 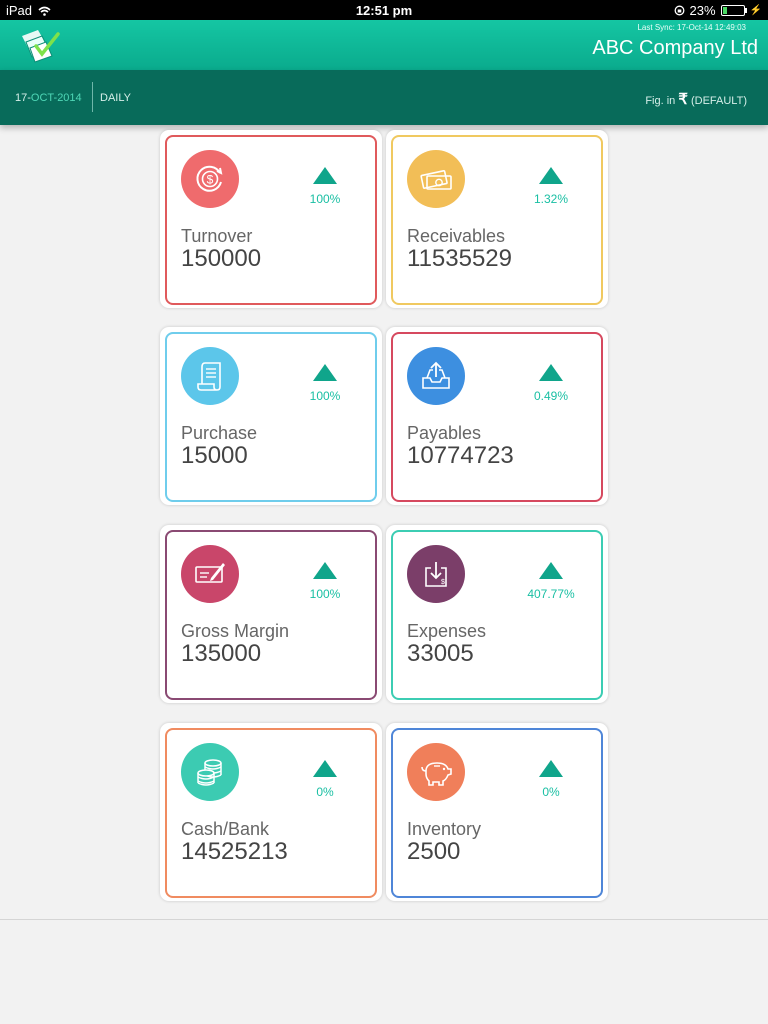 What do you see at coordinates (434, 851) in the screenshot?
I see `card-value: 2500` at bounding box center [434, 851].